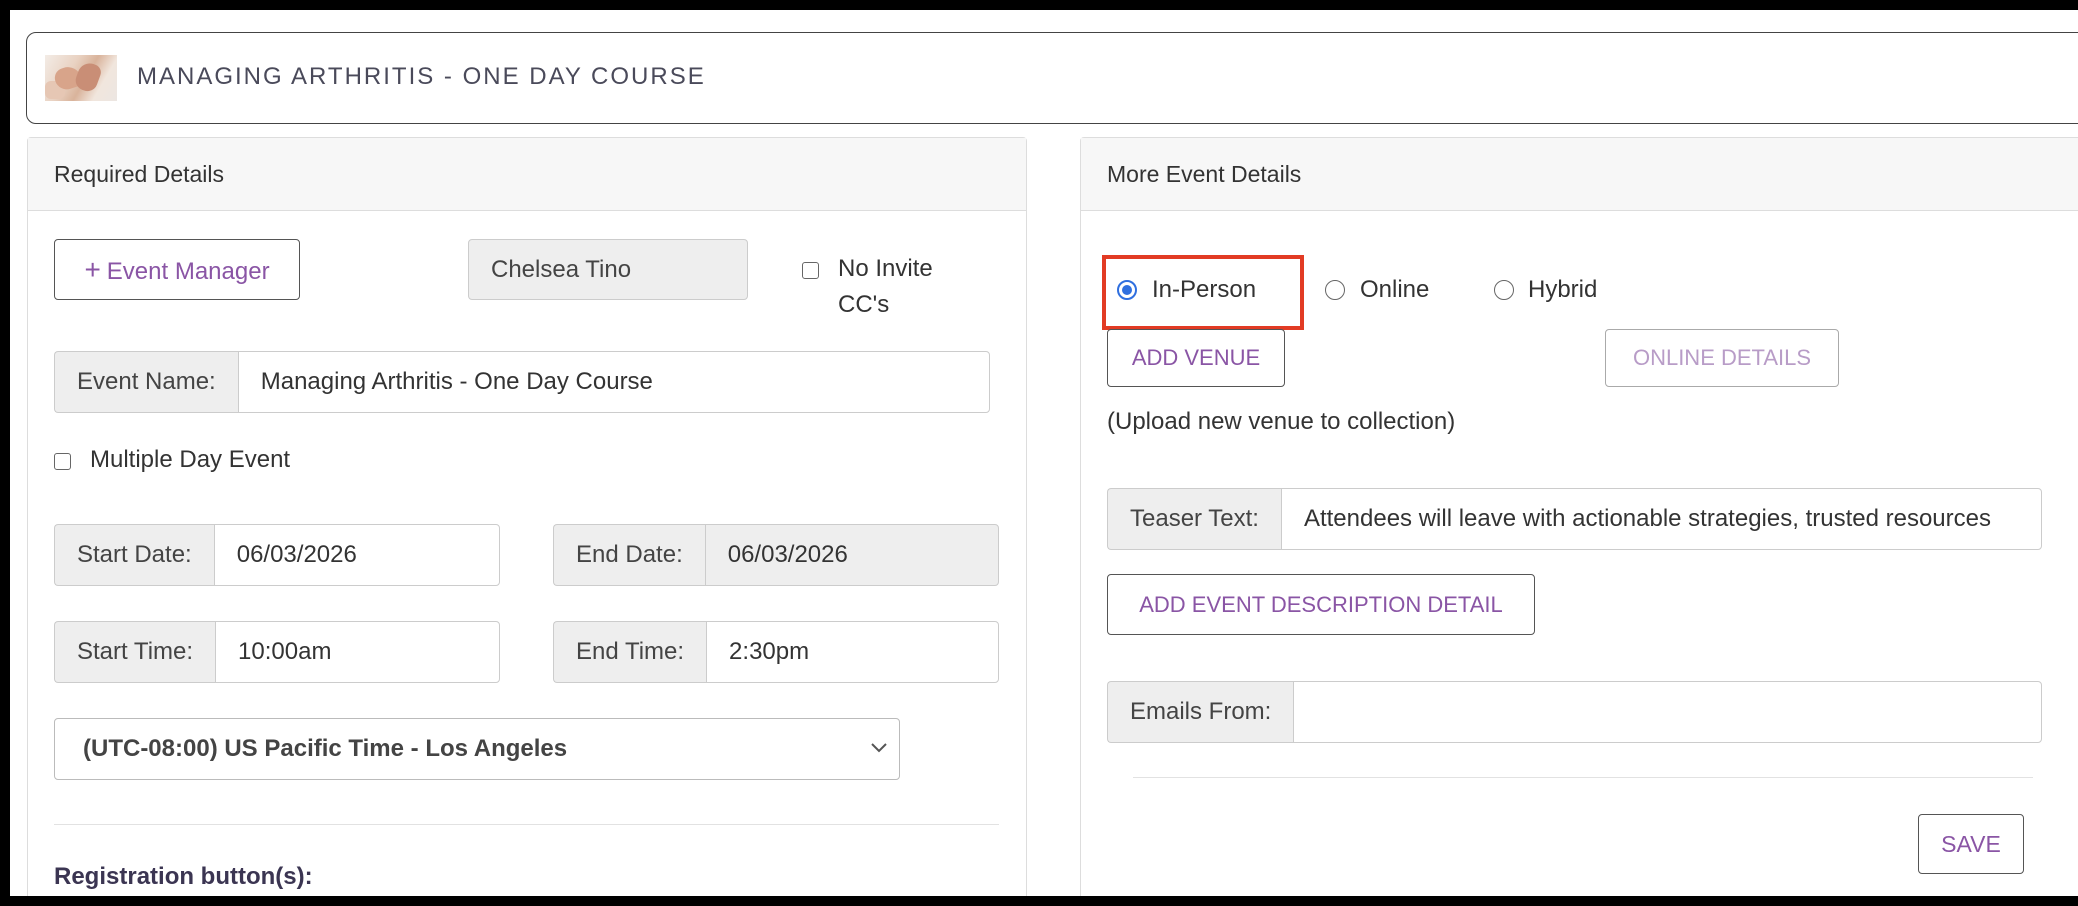 Image resolution: width=2078 pixels, height=906 pixels. Describe the element at coordinates (1203, 292) in the screenshot. I see `in-person-highlight-box` at that location.